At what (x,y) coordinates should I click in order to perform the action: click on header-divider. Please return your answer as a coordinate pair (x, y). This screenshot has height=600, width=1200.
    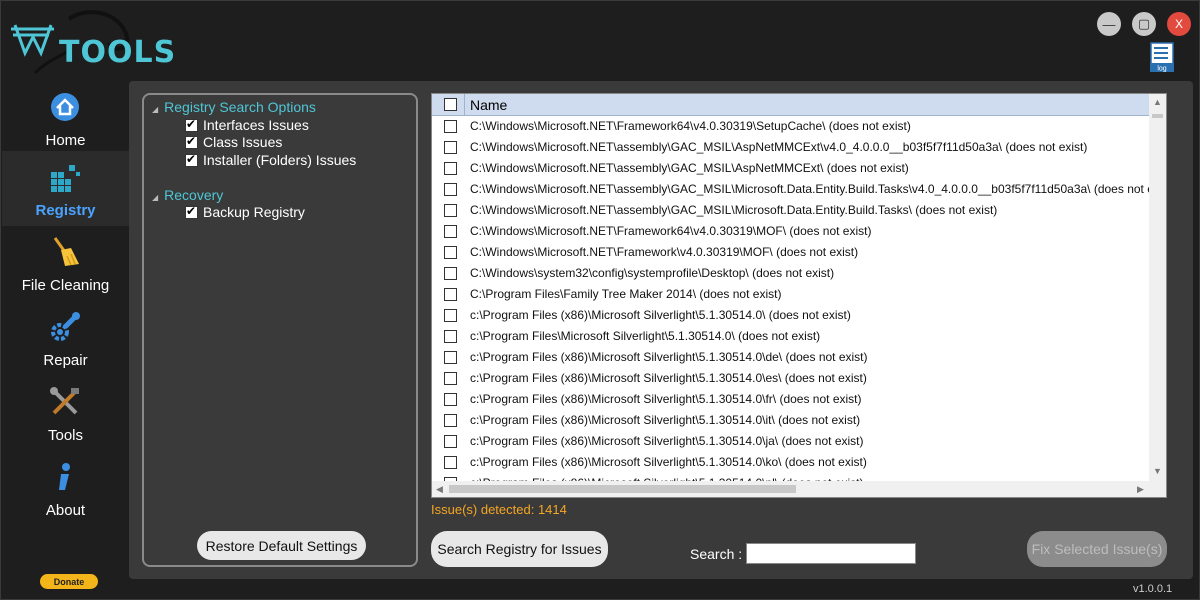
    Looking at the image, I should click on (464, 105).